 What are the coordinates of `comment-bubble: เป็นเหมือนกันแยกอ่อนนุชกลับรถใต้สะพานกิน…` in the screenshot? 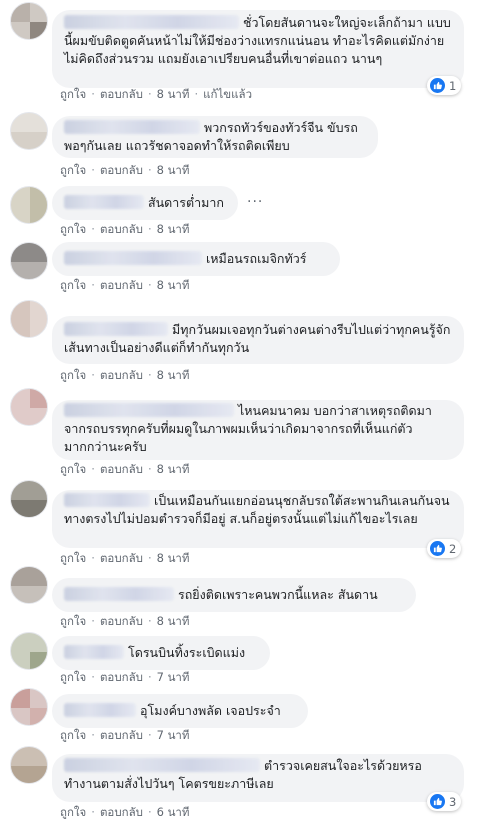 It's located at (258, 519).